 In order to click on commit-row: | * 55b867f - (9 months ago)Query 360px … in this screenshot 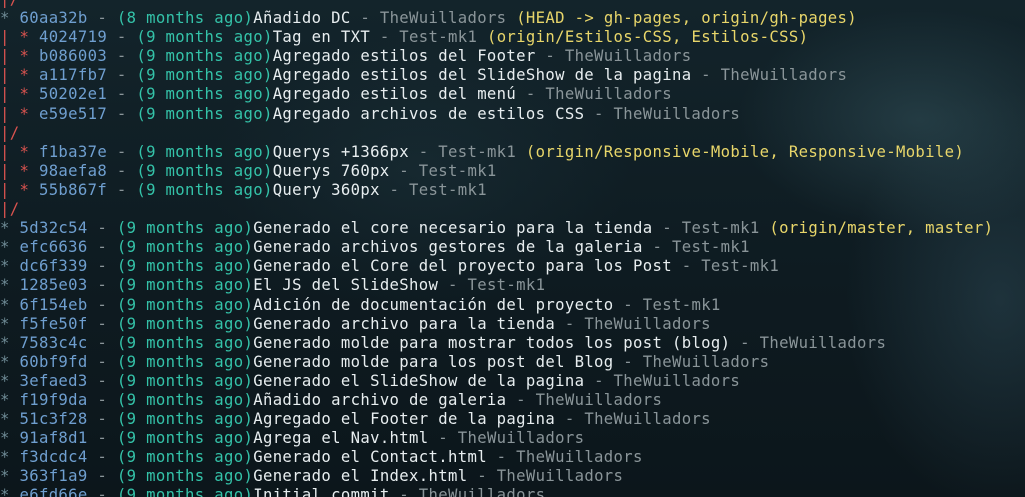, I will do `click(512, 190)`.